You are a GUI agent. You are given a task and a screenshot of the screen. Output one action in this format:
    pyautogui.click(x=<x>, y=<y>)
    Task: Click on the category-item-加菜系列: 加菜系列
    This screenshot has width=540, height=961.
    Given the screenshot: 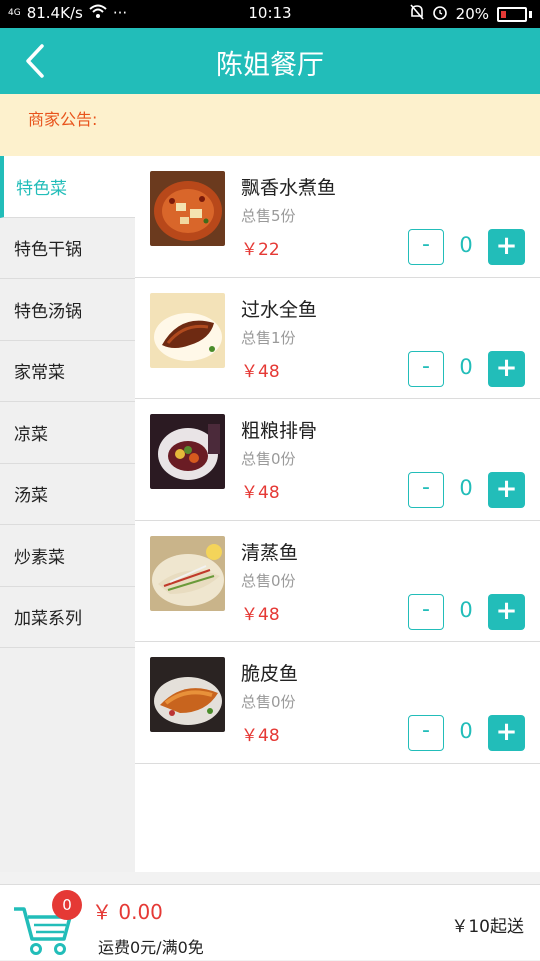 What is the action you would take?
    pyautogui.click(x=67, y=617)
    